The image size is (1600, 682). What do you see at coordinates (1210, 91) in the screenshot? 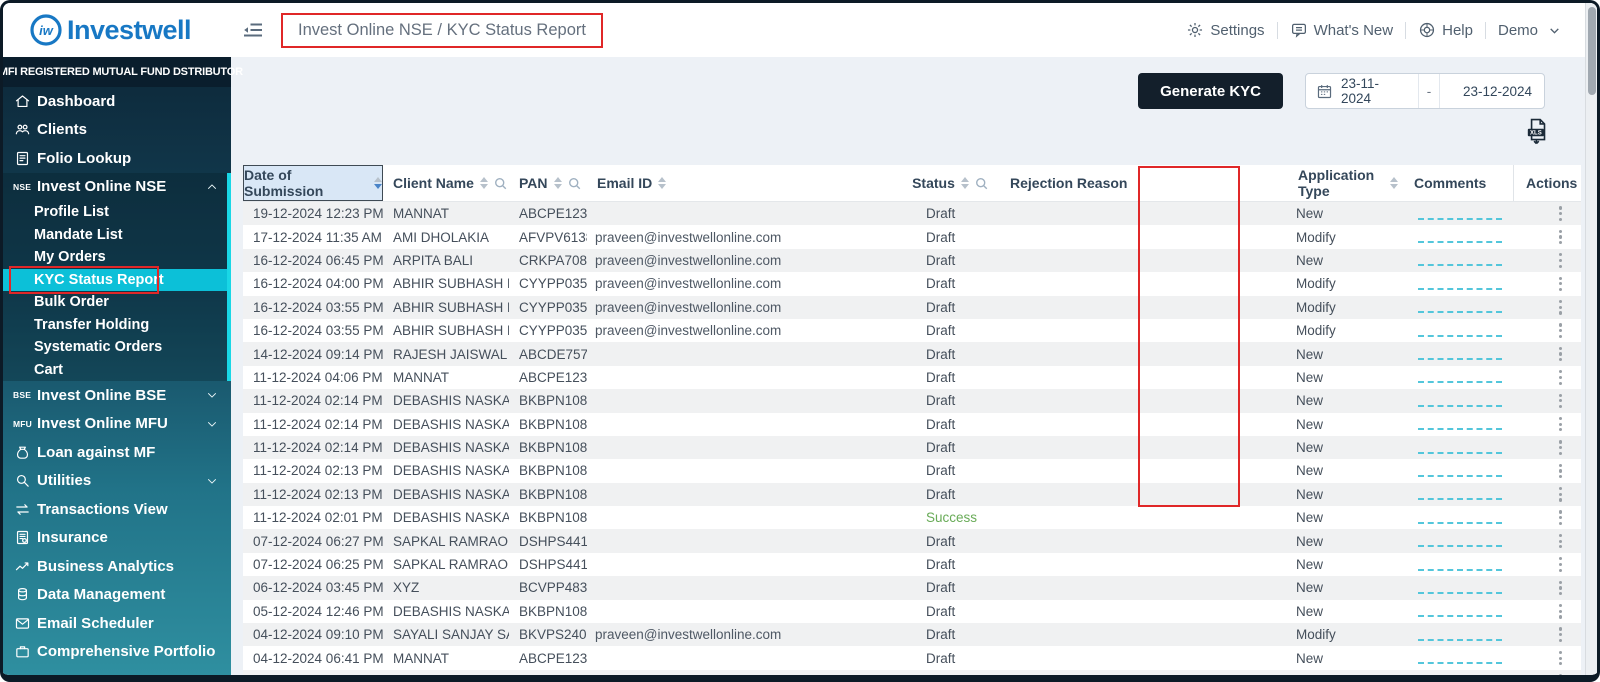
I see `generate-kyc-button: Generate KYC` at bounding box center [1210, 91].